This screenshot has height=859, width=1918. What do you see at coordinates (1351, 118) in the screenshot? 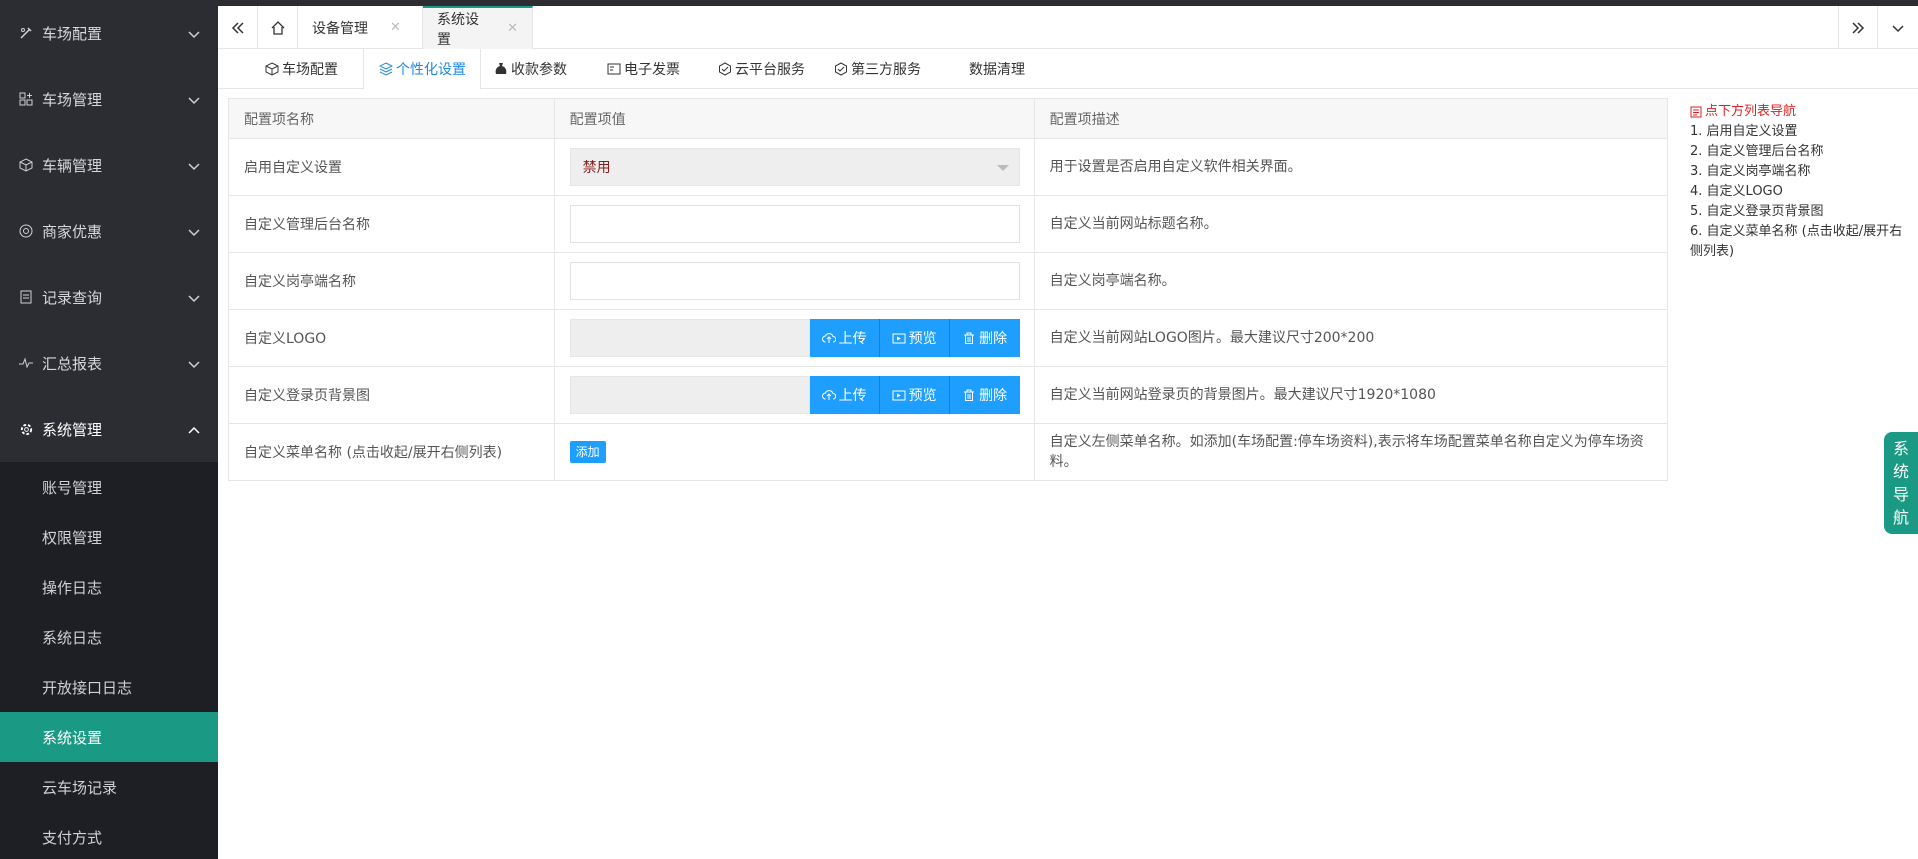
I see `column-header: 配置项描述` at bounding box center [1351, 118].